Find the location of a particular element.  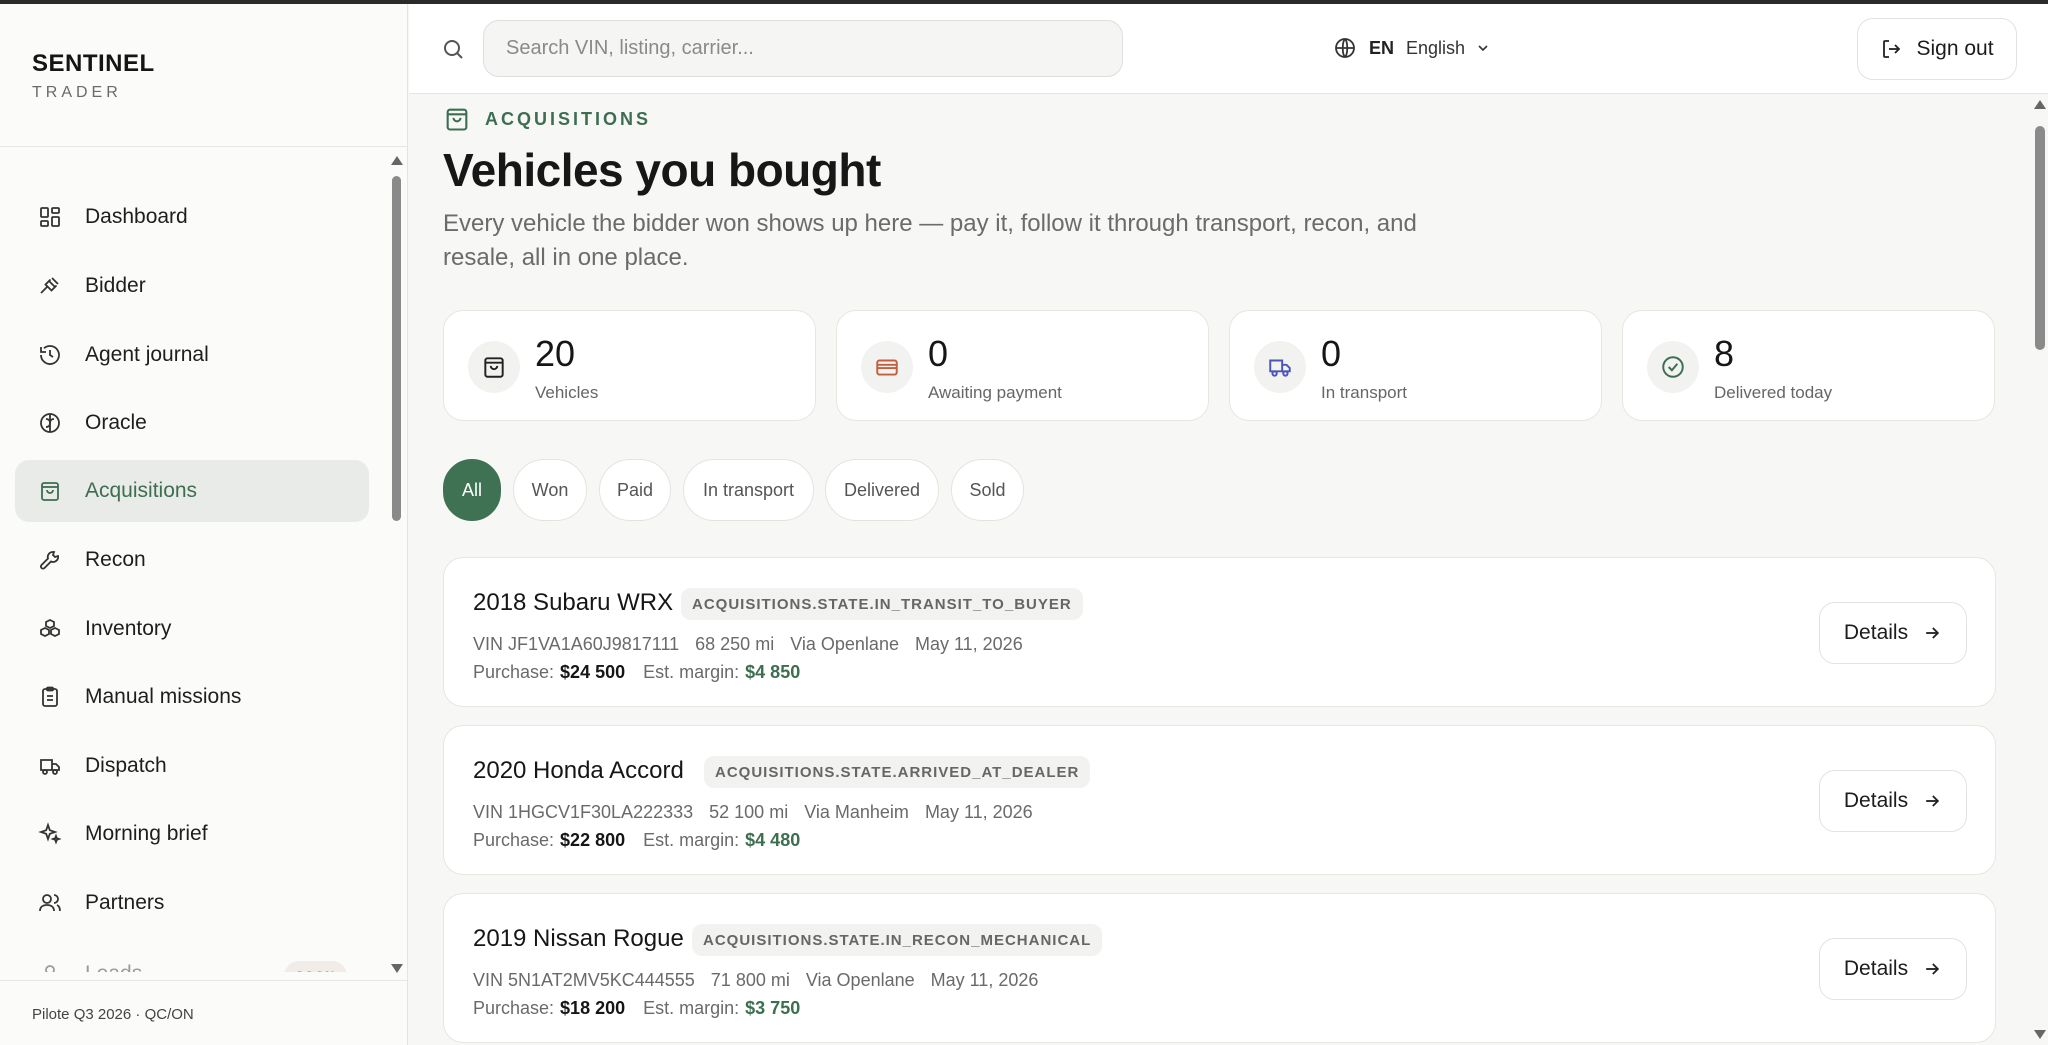

sidebar-item-leads: Leads SOON is located at coordinates (192, 957).